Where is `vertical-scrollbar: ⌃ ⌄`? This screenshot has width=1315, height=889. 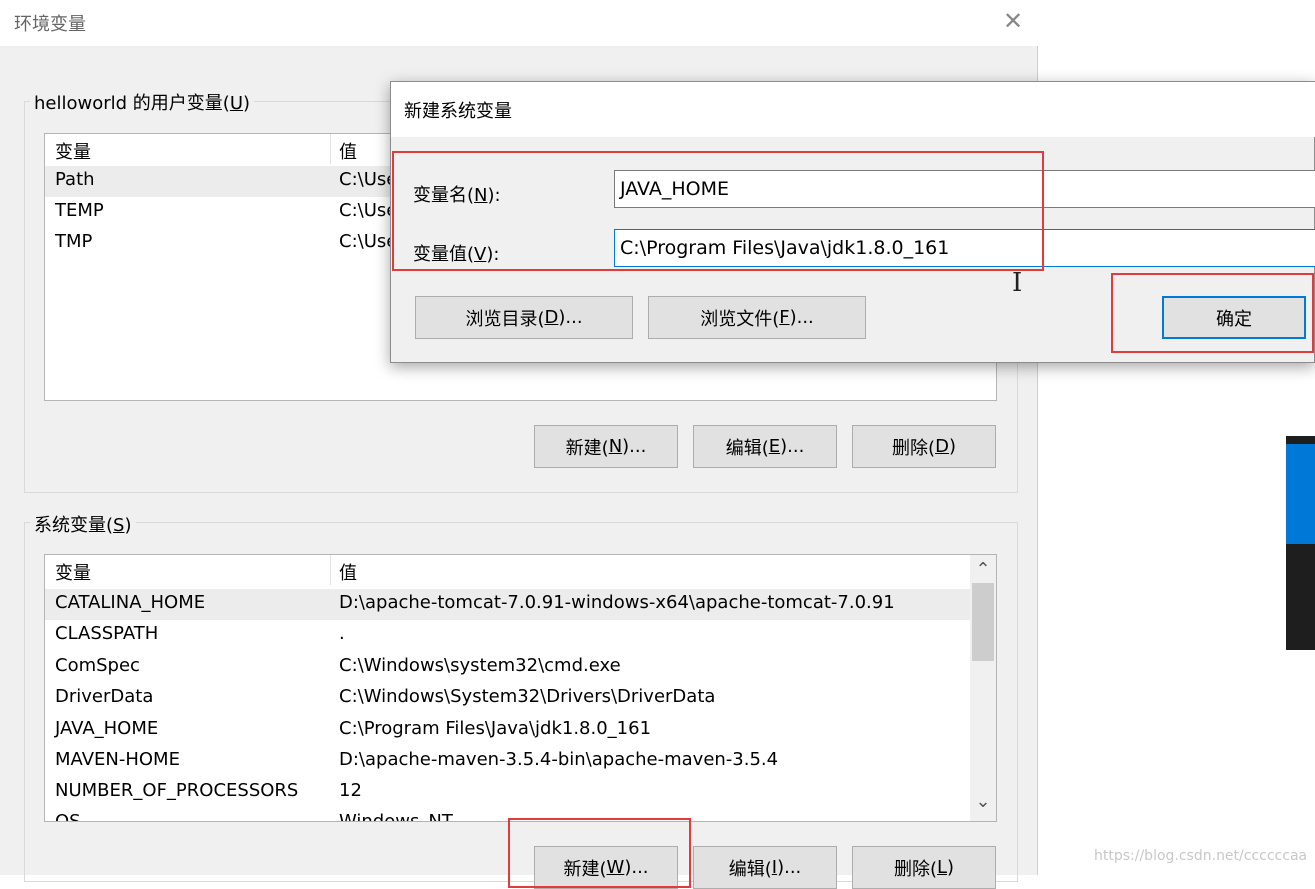 vertical-scrollbar: ⌃ ⌄ is located at coordinates (983, 688).